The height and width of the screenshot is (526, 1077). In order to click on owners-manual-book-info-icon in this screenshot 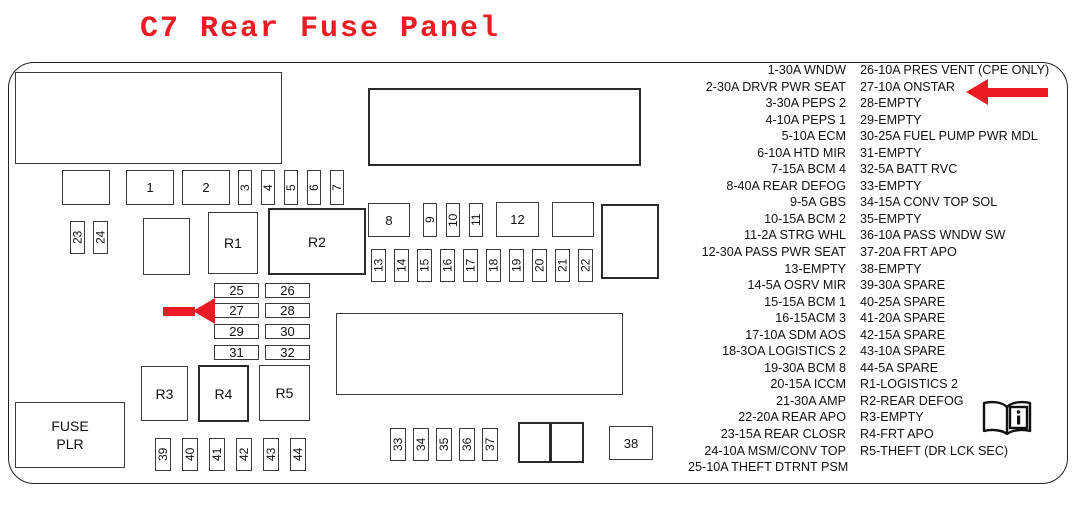, I will do `click(1007, 418)`.